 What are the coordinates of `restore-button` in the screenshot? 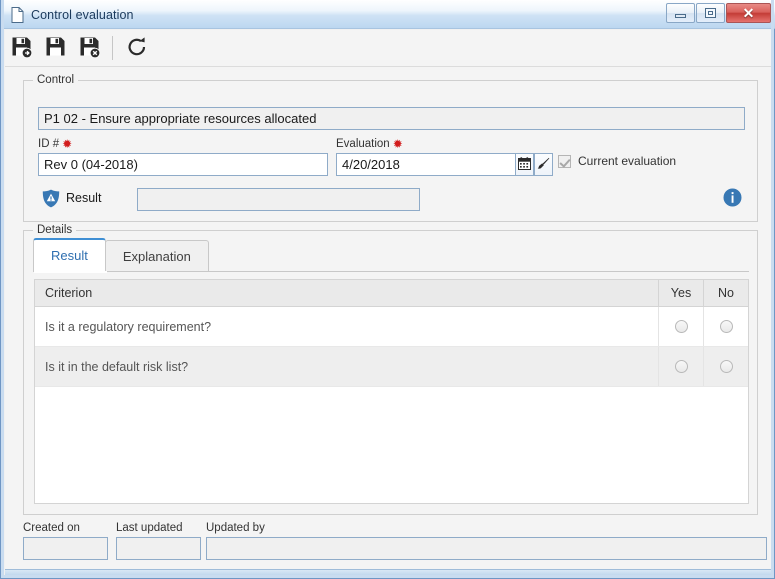 It's located at (710, 13).